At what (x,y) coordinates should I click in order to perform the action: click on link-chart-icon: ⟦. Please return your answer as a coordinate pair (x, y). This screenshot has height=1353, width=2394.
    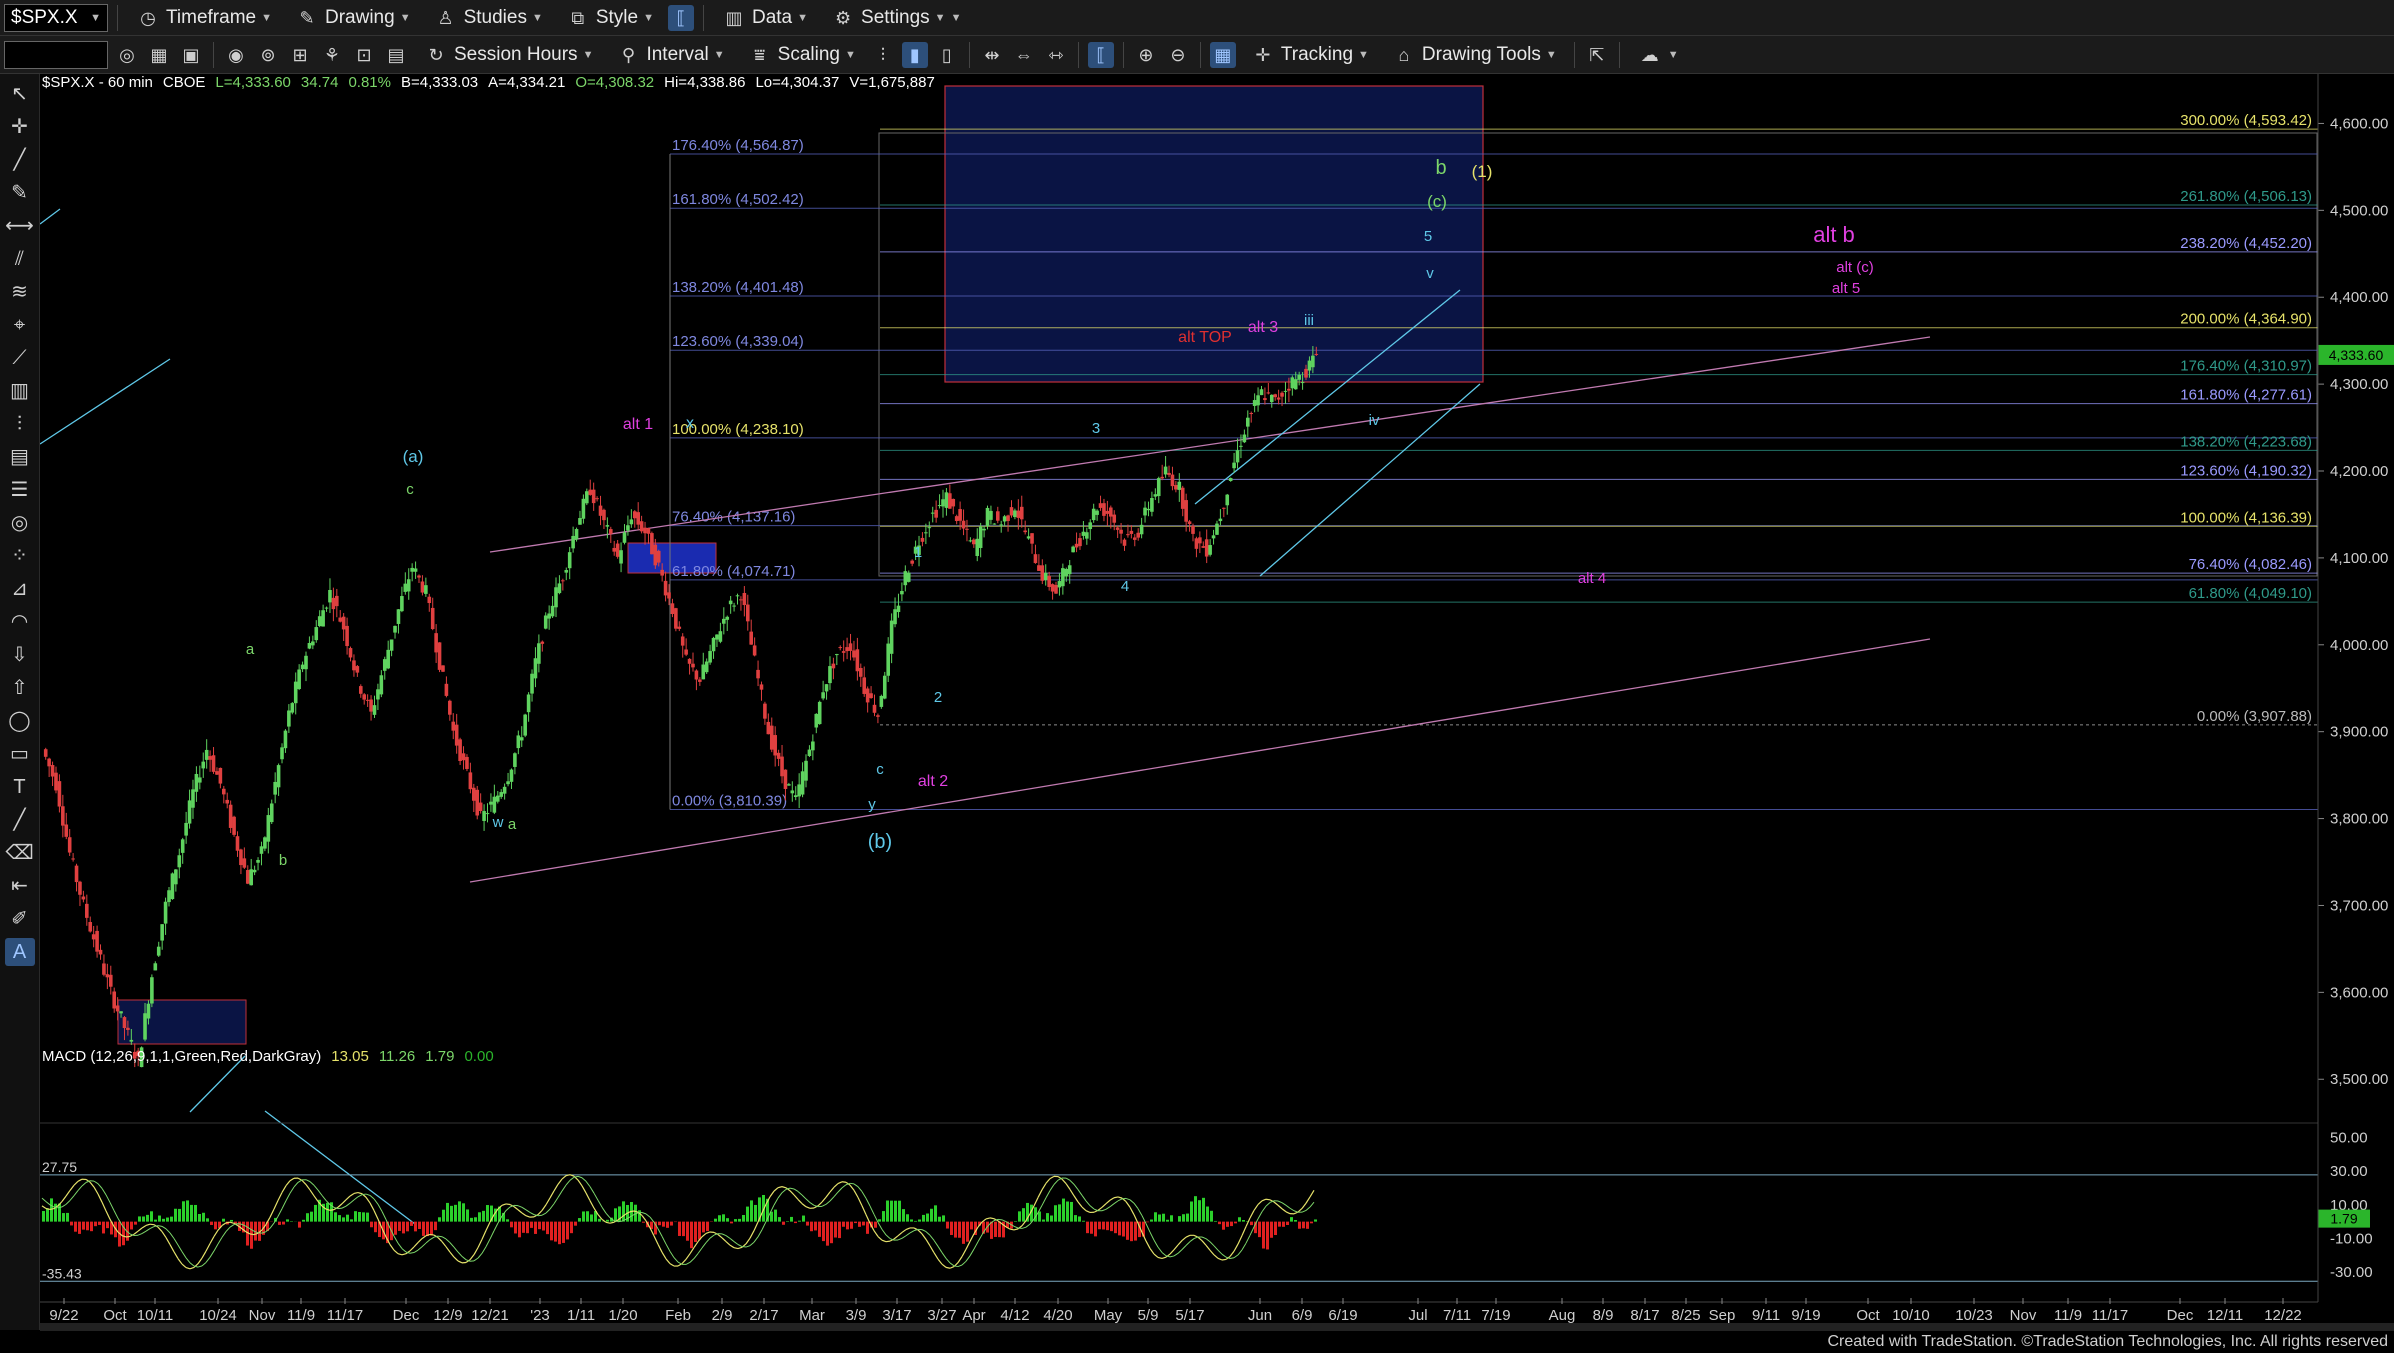
    Looking at the image, I should click on (1100, 54).